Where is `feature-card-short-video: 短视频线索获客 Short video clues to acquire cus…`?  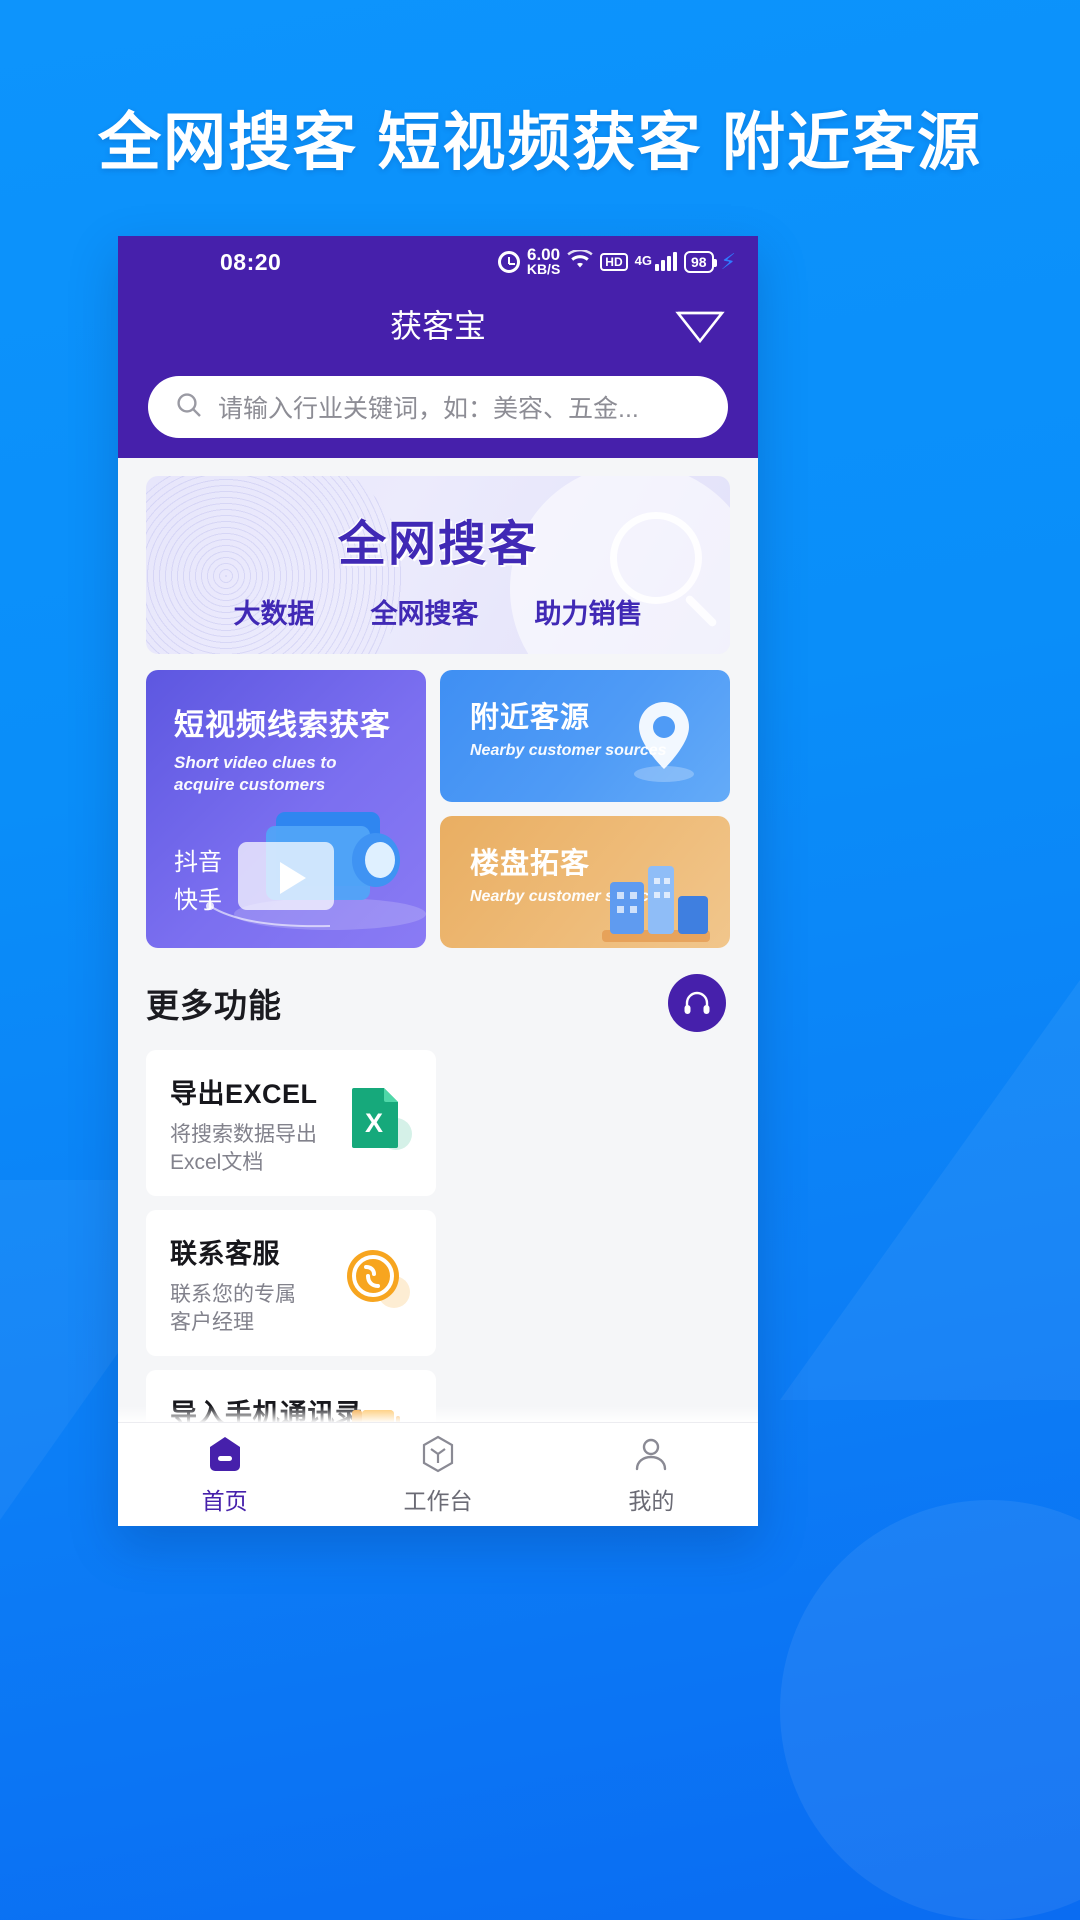
feature-card-short-video: 短视频线索获客 Short video clues to acquire cus… is located at coordinates (286, 809).